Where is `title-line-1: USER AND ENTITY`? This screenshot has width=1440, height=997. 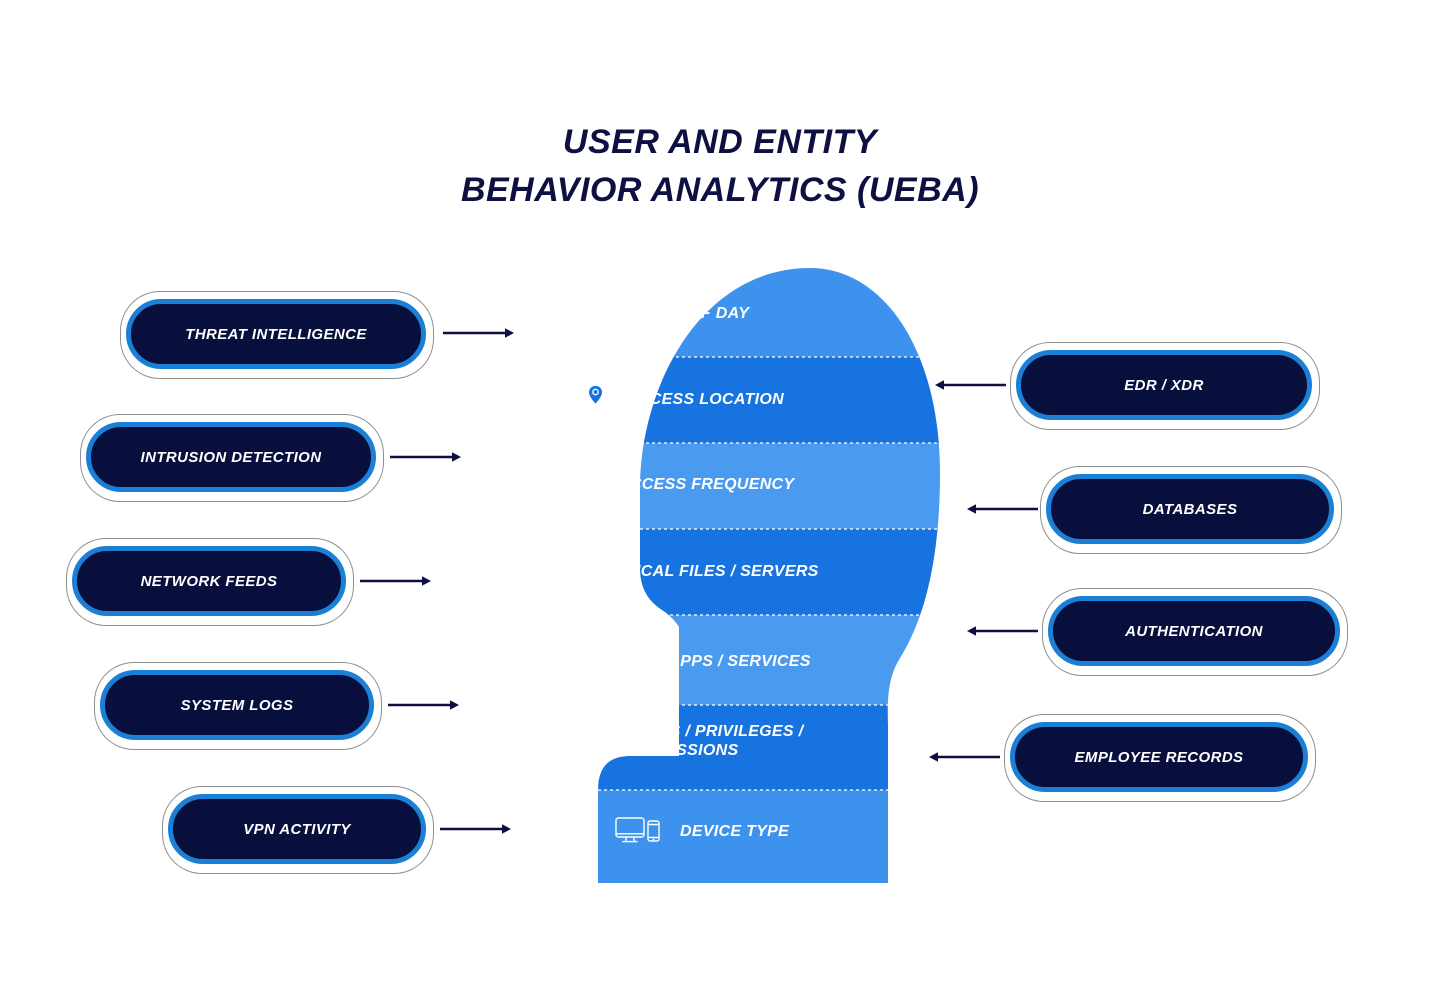 title-line-1: USER AND ENTITY is located at coordinates (720, 142).